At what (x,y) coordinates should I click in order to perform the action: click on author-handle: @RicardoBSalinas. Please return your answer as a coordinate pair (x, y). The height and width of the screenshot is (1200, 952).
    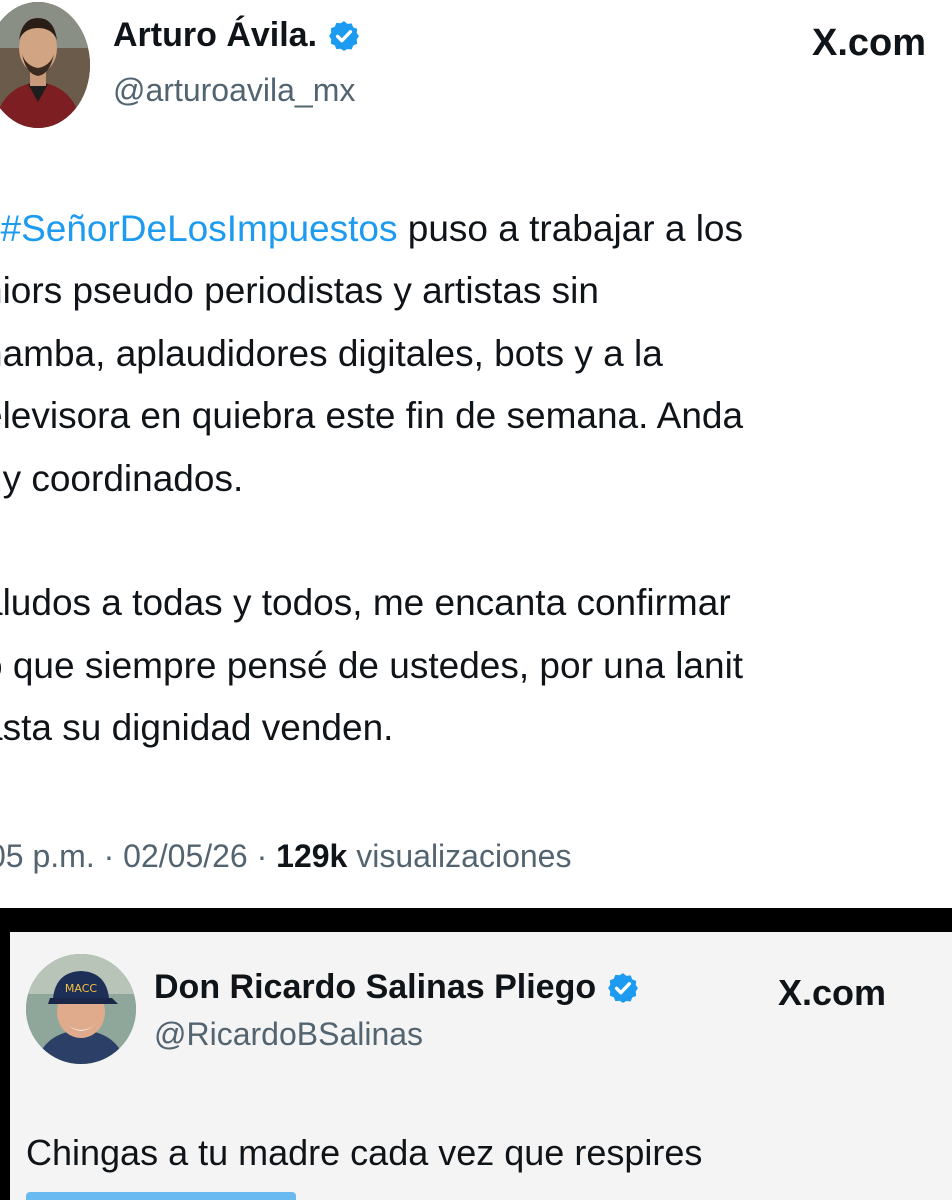
    Looking at the image, I should click on (288, 1034).